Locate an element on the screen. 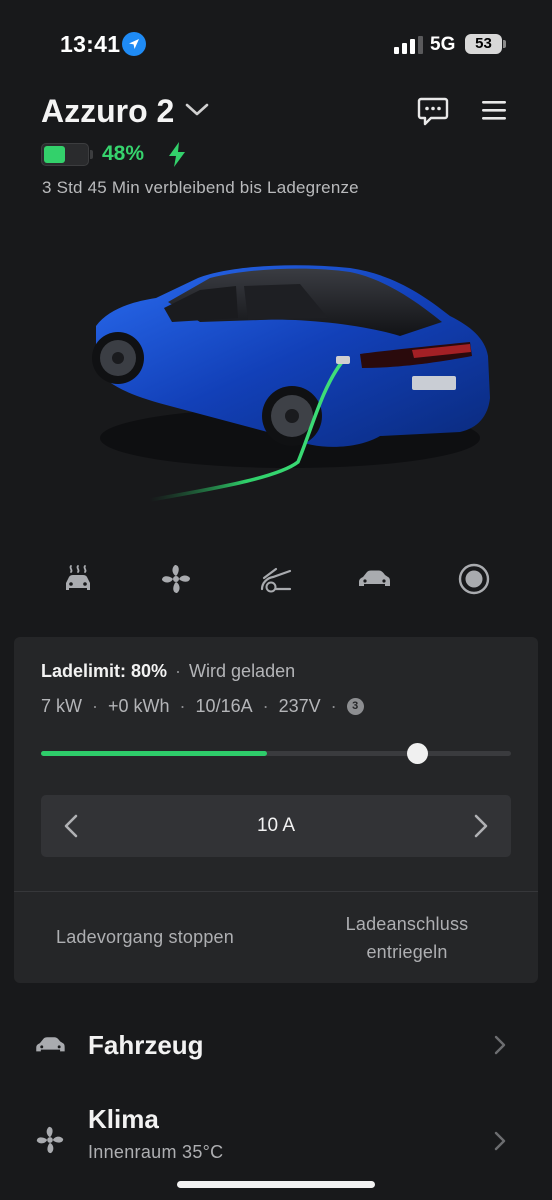  menu-item-vehicle: Fahrzeug is located at coordinates (276, 1046).